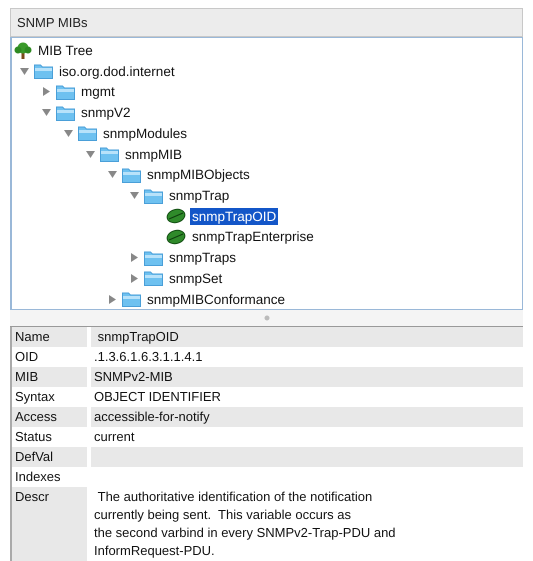 The height and width of the screenshot is (561, 533). What do you see at coordinates (49, 377) in the screenshot?
I see `property-name: MIB` at bounding box center [49, 377].